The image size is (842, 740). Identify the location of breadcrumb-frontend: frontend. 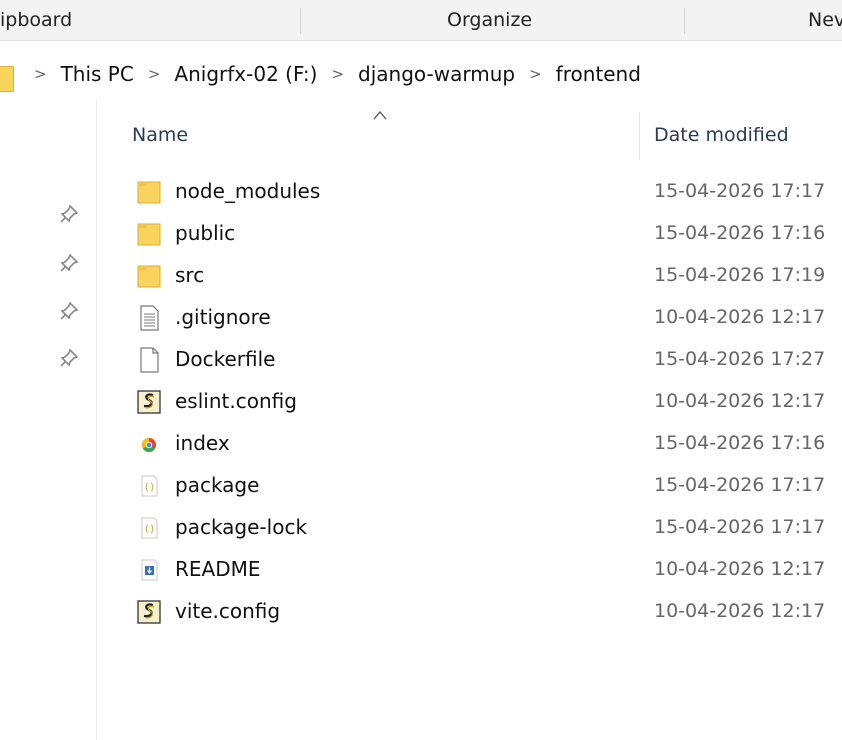
(598, 74).